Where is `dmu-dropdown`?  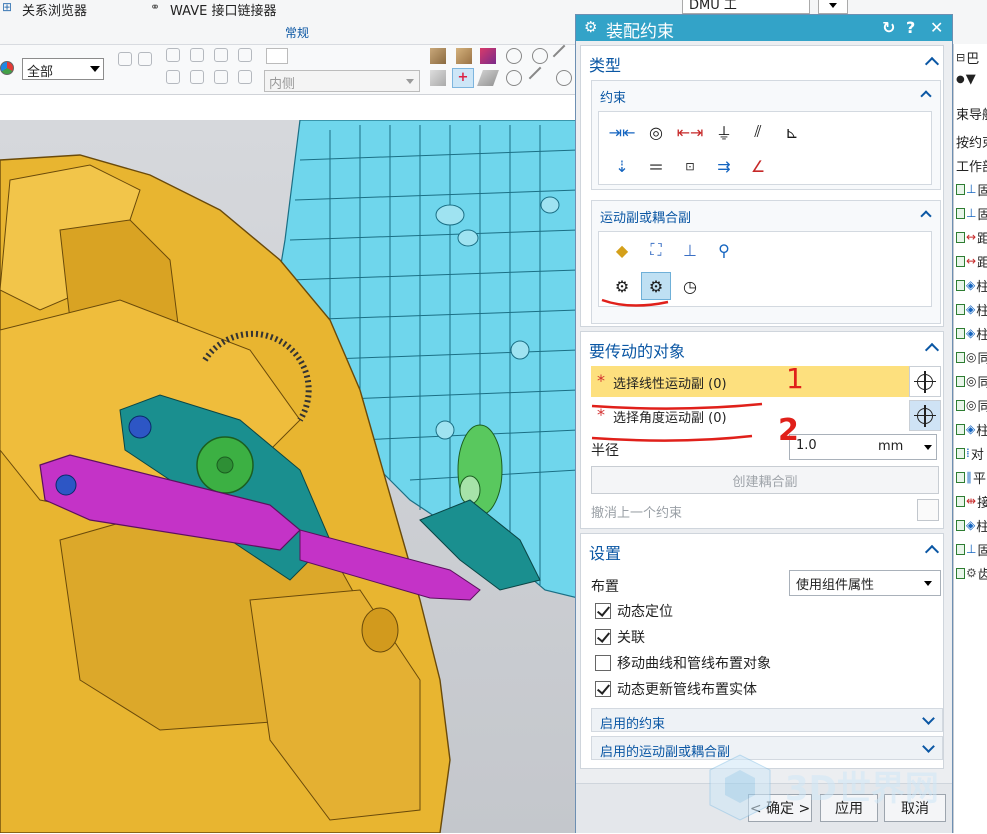
dmu-dropdown is located at coordinates (833, 7).